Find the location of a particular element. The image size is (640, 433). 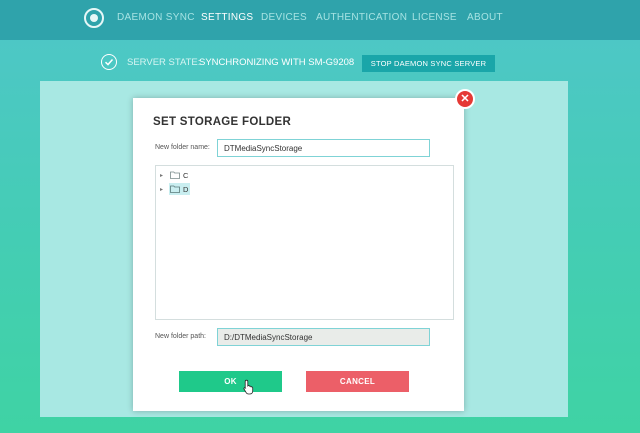

folder-path-label: New folder path: is located at coordinates (180, 336).